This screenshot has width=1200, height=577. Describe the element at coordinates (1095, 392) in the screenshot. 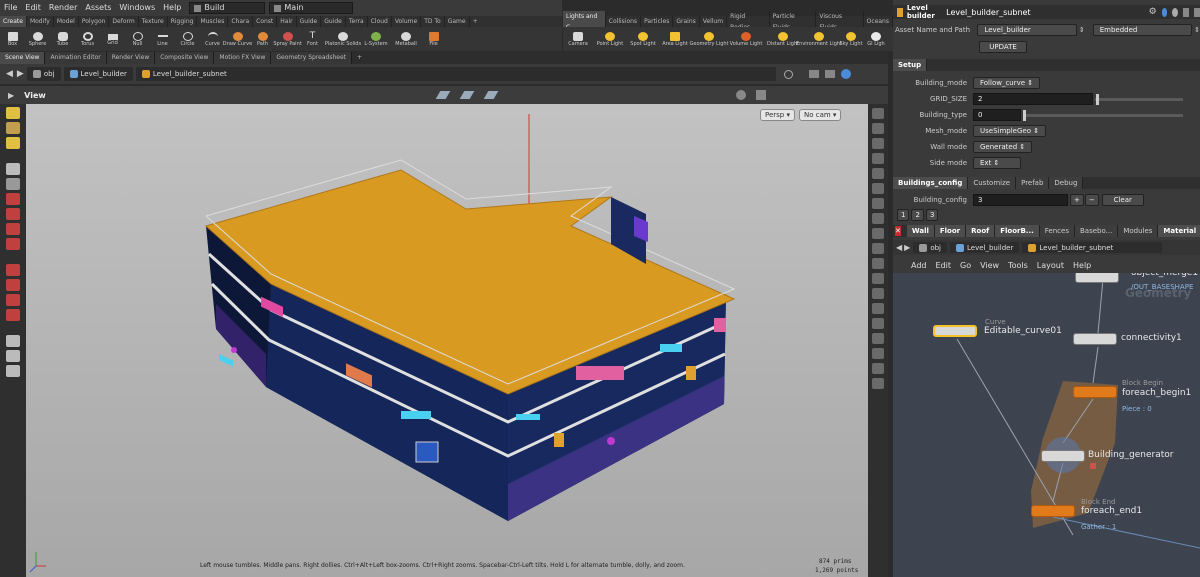

I see `node-foreach-begin` at that location.